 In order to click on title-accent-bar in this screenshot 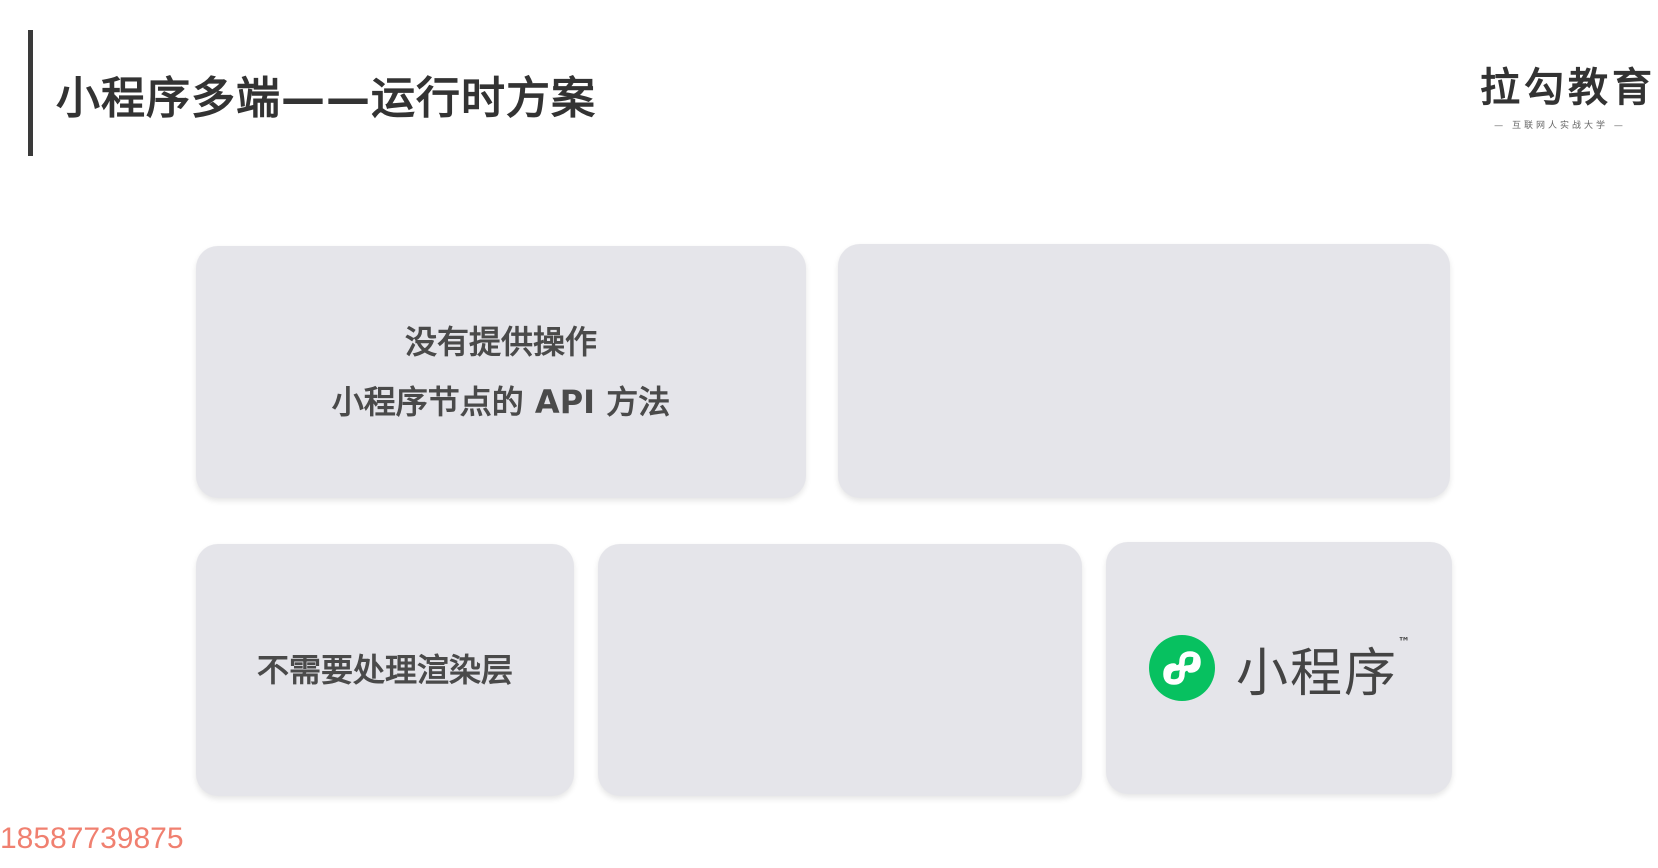, I will do `click(30, 93)`.